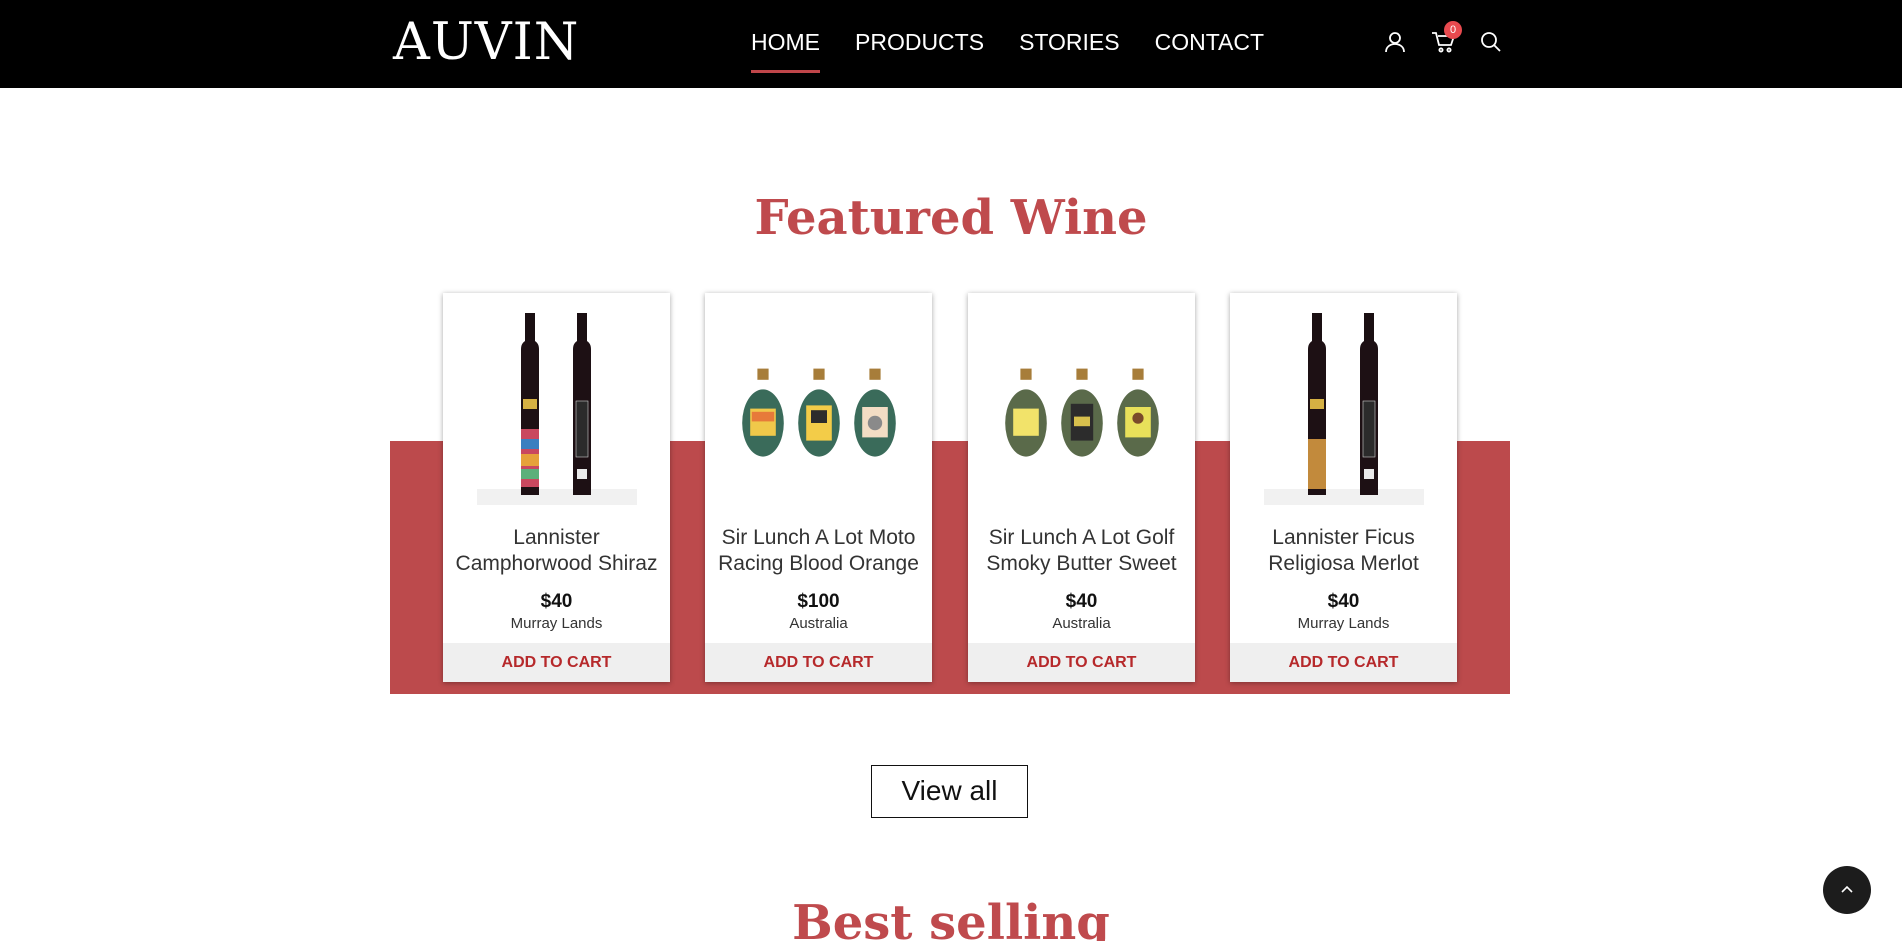 The height and width of the screenshot is (941, 1902). What do you see at coordinates (785, 50) in the screenshot?
I see `nav-home: HOME` at bounding box center [785, 50].